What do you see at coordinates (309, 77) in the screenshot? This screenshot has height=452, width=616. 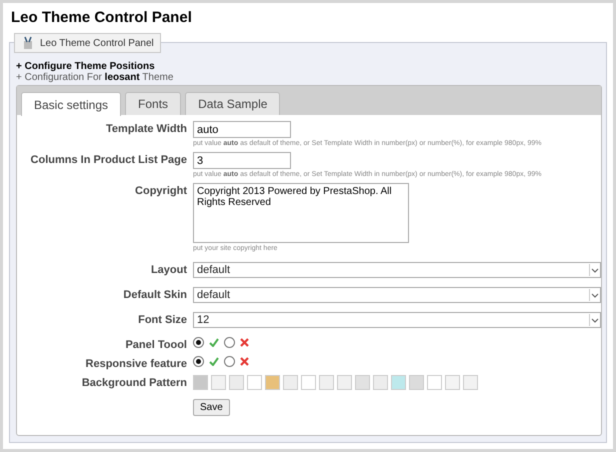 I see `config-link: + Configuration For leosant Theme` at bounding box center [309, 77].